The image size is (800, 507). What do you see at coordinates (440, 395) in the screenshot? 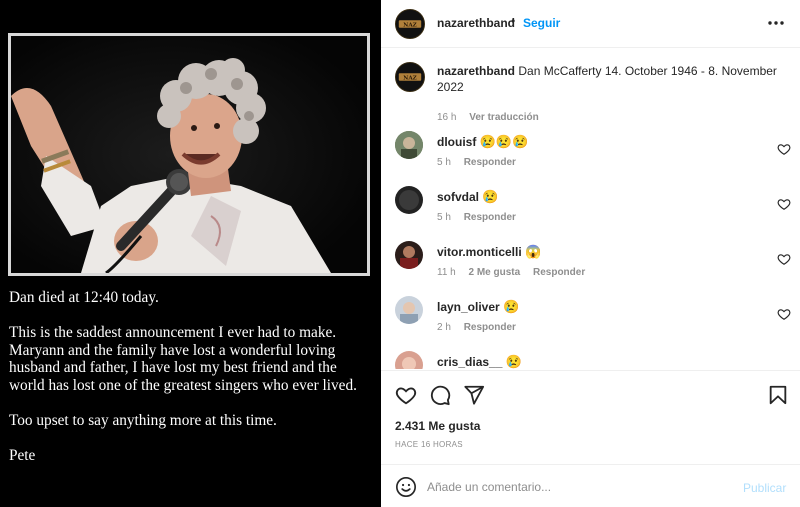
I see `comment-icon` at bounding box center [440, 395].